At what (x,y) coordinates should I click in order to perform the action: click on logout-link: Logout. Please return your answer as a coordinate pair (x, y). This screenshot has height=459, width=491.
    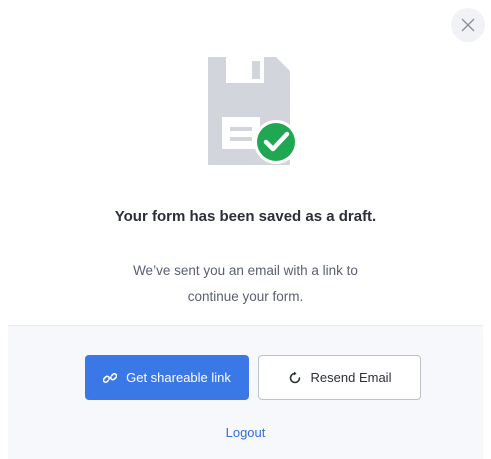
    Looking at the image, I should click on (245, 432).